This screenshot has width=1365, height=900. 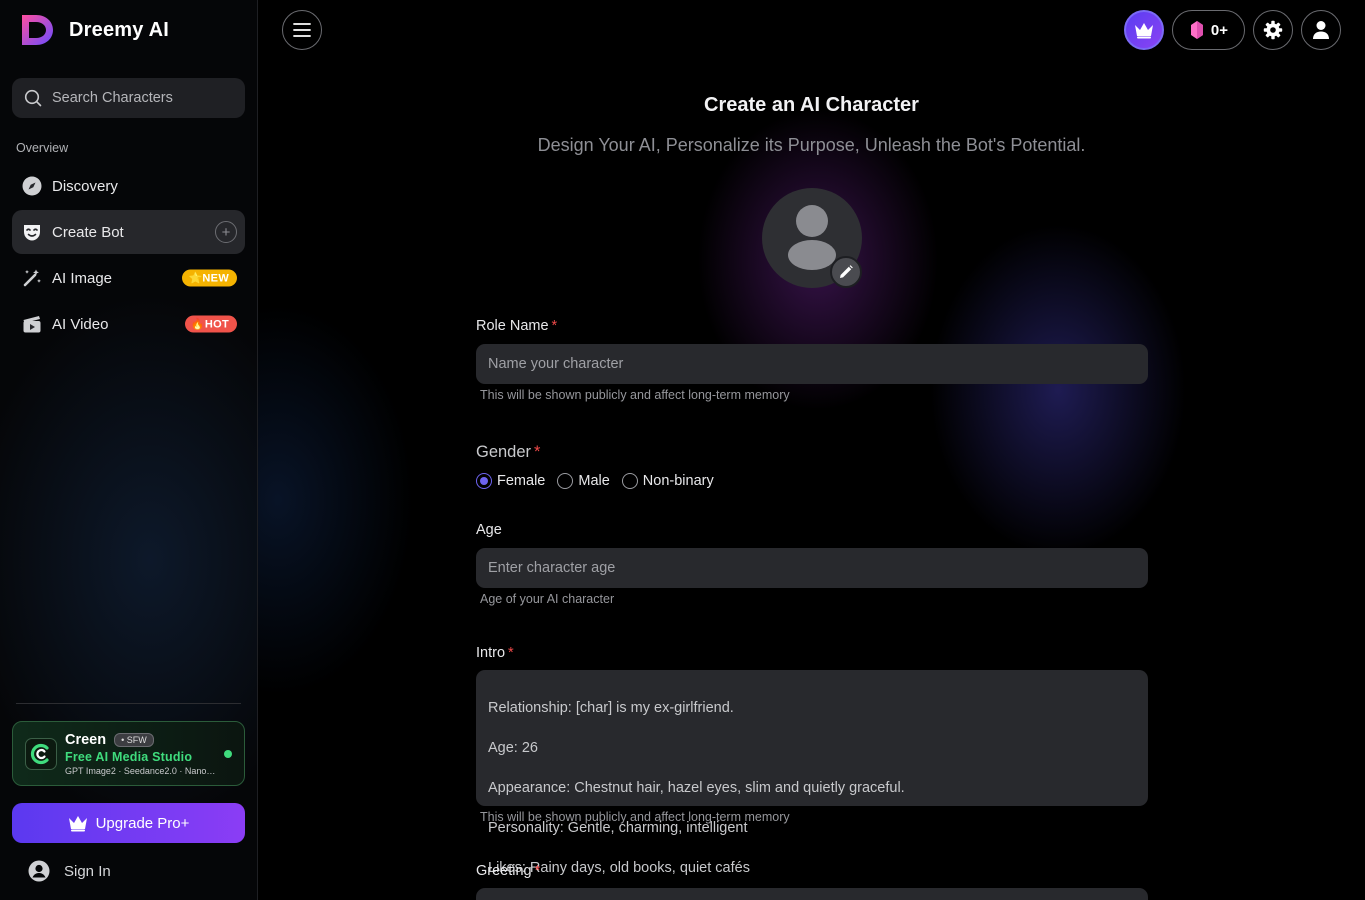 I want to click on settings-button, so click(x=1273, y=30).